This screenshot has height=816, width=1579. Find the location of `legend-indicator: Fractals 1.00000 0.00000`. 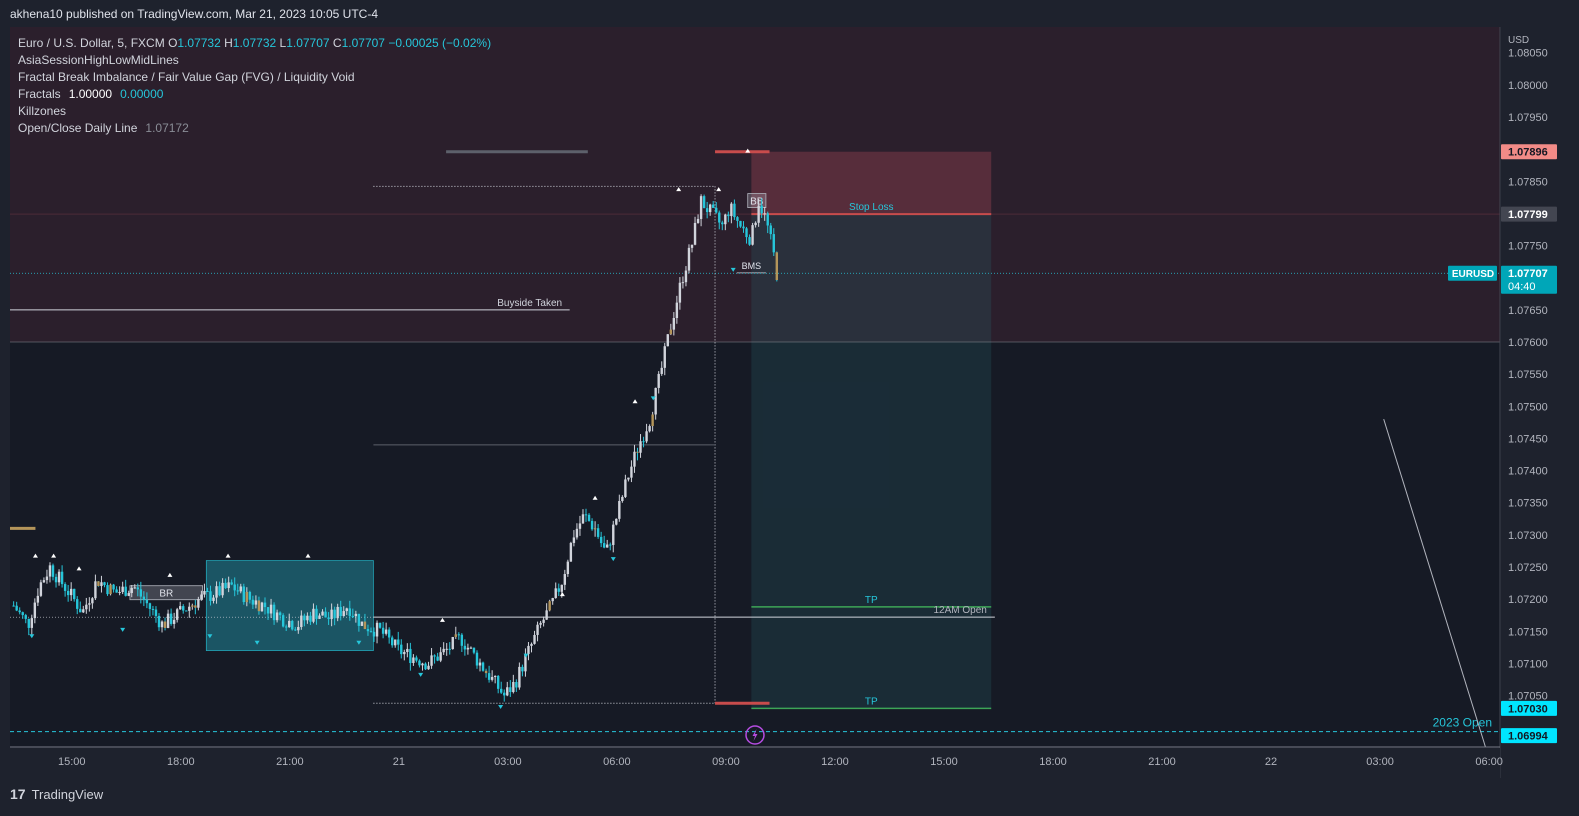

legend-indicator: Fractals 1.00000 0.00000 is located at coordinates (254, 94).